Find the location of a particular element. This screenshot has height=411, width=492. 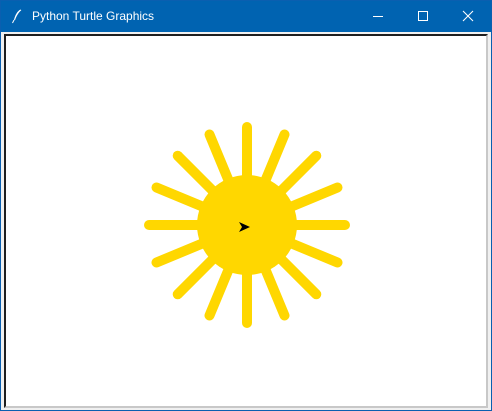

window-title: Python Turtle Graphics is located at coordinates (93, 16).